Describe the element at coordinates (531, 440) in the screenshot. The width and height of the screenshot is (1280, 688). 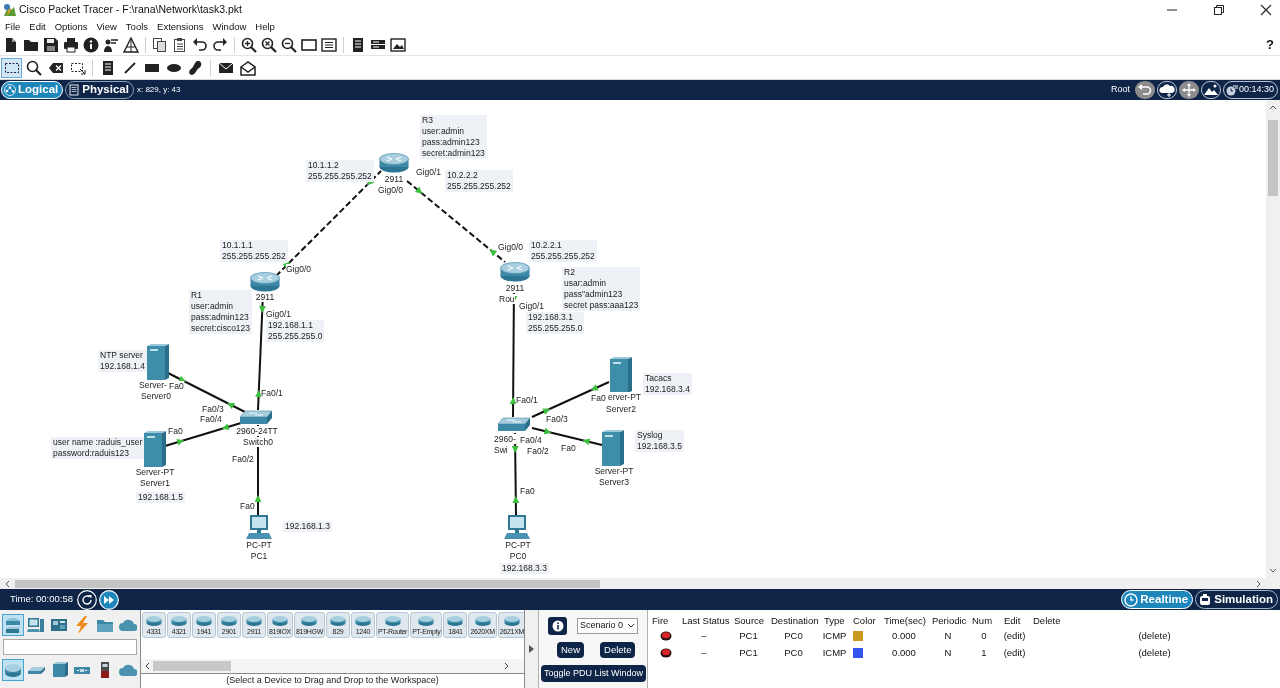
I see `port-label: Fa0/4` at that location.